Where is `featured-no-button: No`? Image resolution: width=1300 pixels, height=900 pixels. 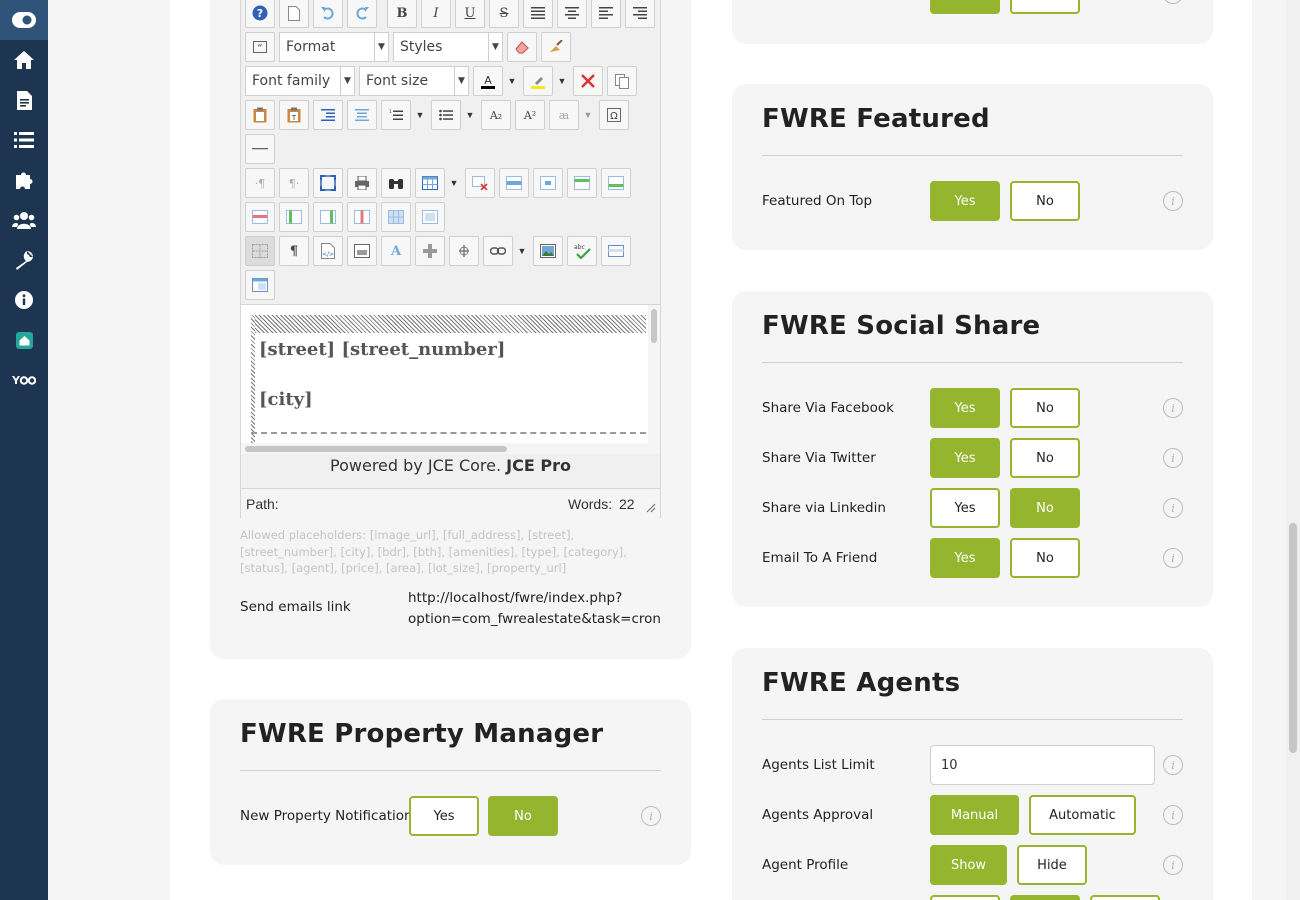 featured-no-button: No is located at coordinates (1045, 201).